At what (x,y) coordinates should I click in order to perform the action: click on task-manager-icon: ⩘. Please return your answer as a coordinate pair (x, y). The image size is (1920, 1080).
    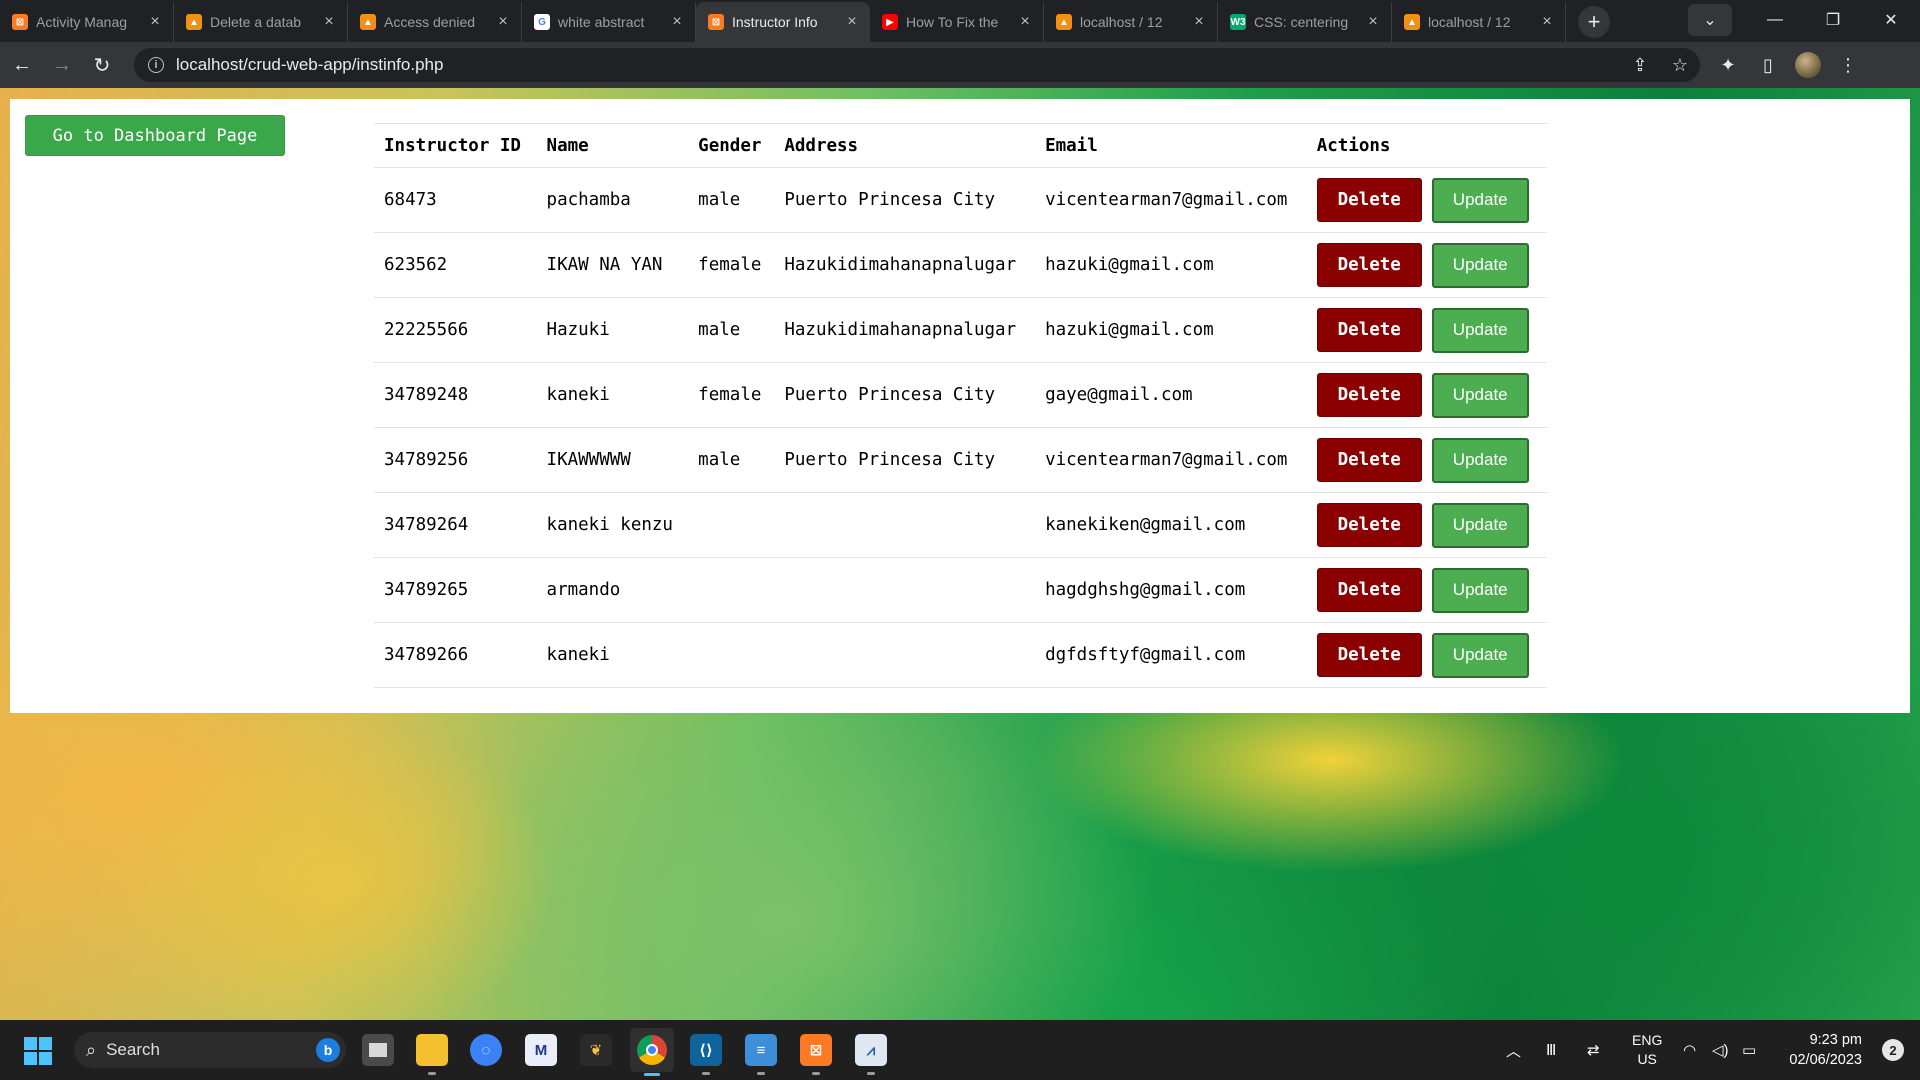
    Looking at the image, I should click on (871, 1054).